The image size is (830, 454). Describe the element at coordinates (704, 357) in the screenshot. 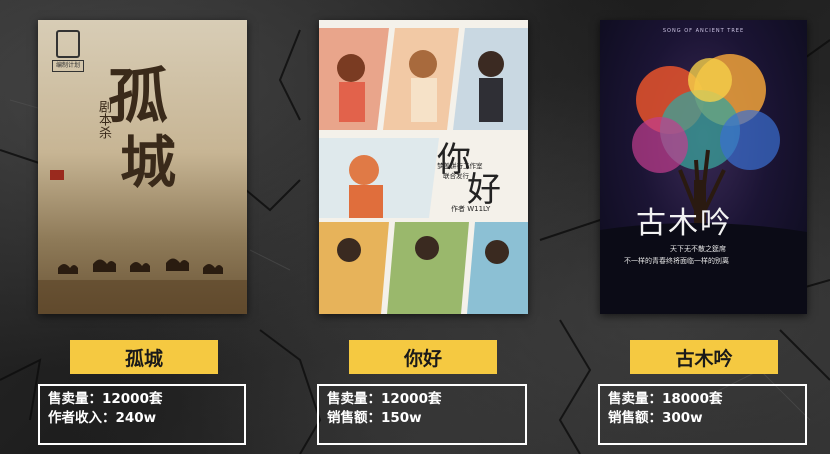

I see `product-title-gumuyin: 古木吟` at that location.